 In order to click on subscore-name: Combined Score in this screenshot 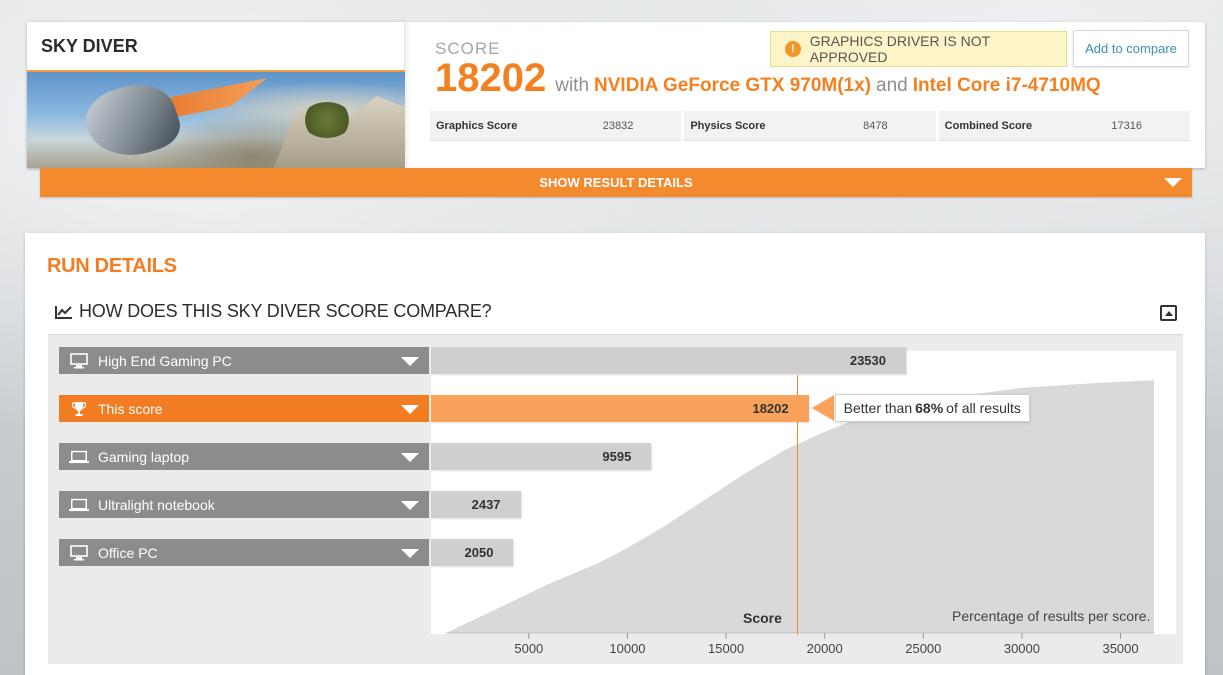, I will do `click(988, 125)`.